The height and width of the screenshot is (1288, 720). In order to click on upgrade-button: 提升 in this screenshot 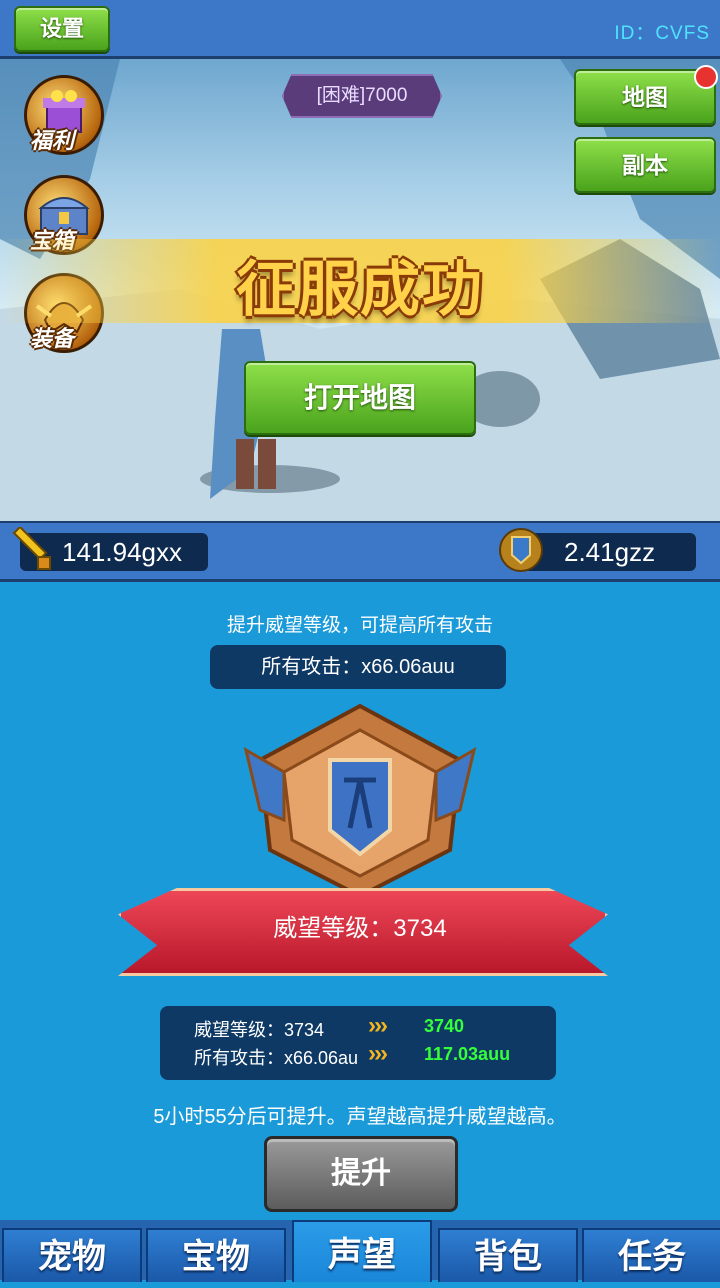, I will do `click(361, 1174)`.